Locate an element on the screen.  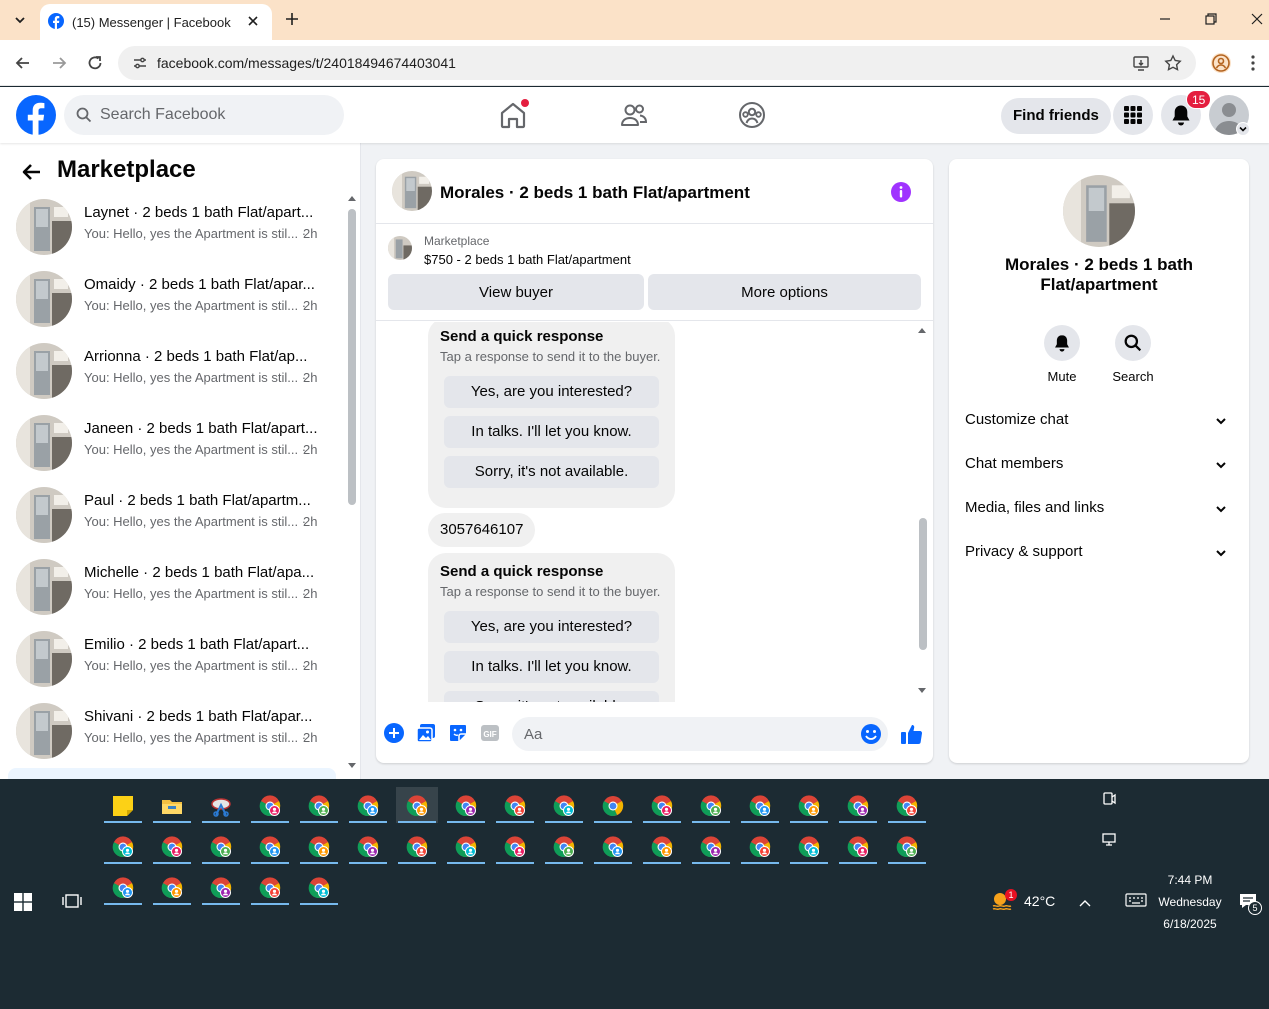
thumbs-up-like-icon is located at coordinates (912, 734).